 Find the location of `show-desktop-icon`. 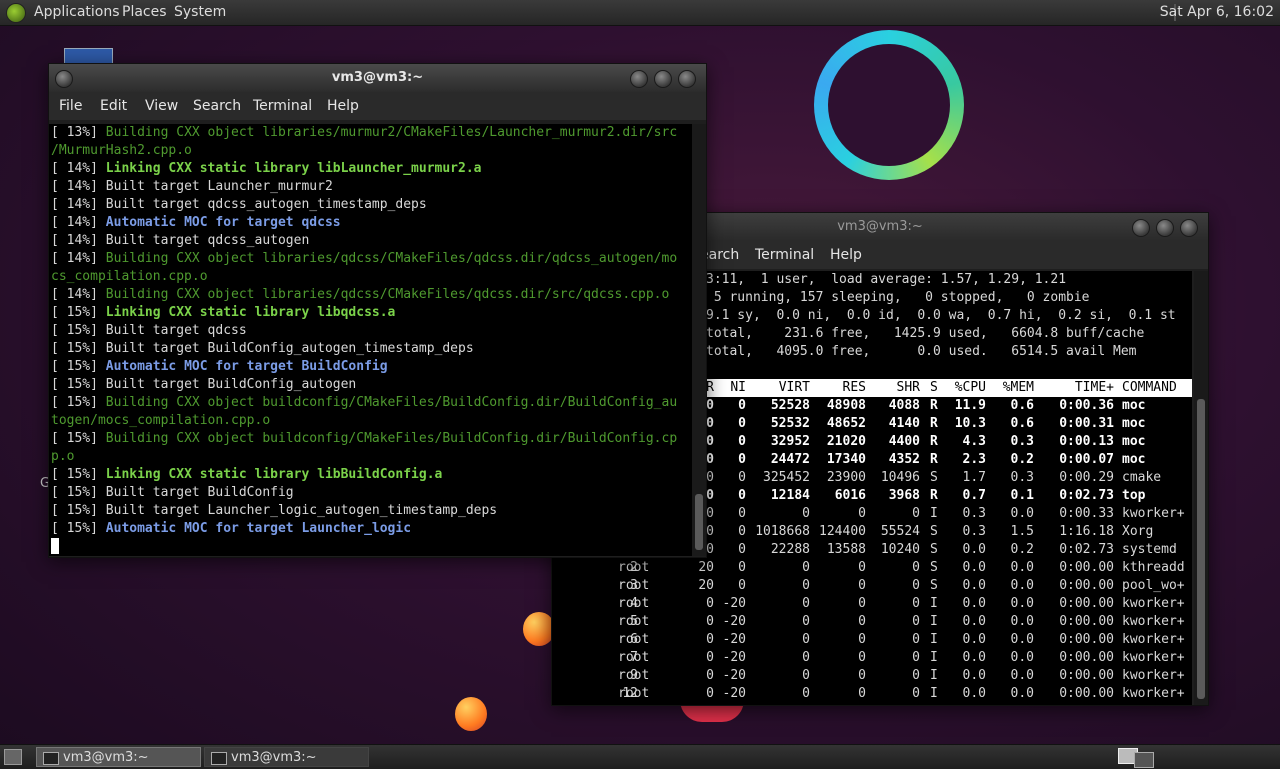

show-desktop-icon is located at coordinates (13, 757).